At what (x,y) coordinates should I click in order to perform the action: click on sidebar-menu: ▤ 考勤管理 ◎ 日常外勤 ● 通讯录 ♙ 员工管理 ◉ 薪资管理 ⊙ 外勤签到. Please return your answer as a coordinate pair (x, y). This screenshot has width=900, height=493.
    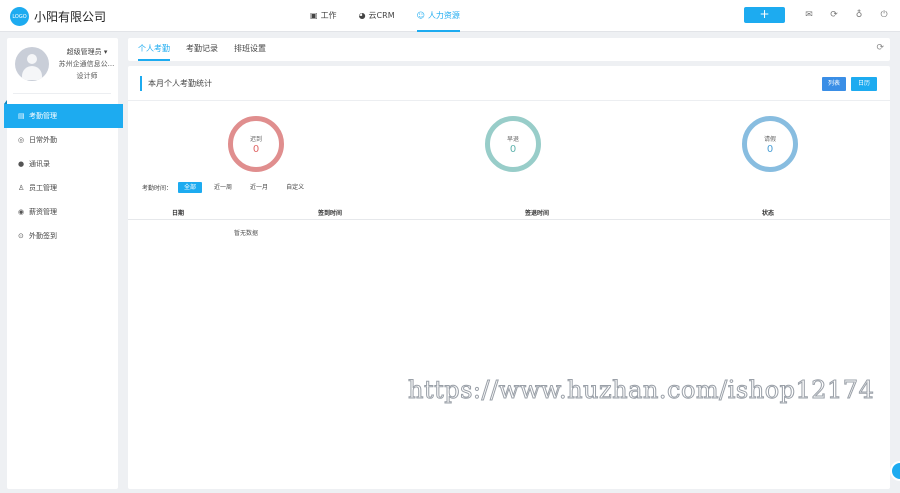
    Looking at the image, I should click on (63, 174).